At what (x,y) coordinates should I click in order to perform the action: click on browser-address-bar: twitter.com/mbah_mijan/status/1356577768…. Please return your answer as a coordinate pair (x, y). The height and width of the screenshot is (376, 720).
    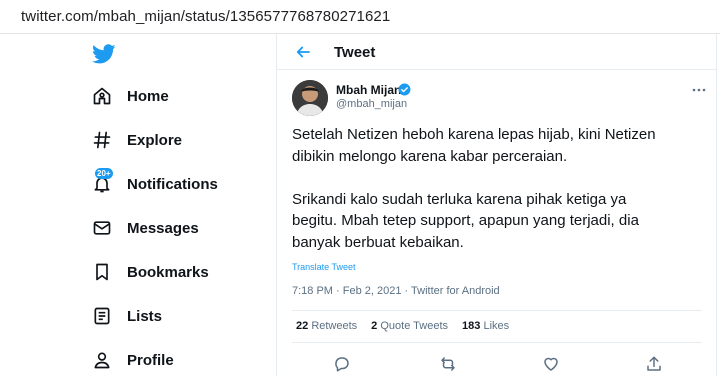
    Looking at the image, I should click on (360, 17).